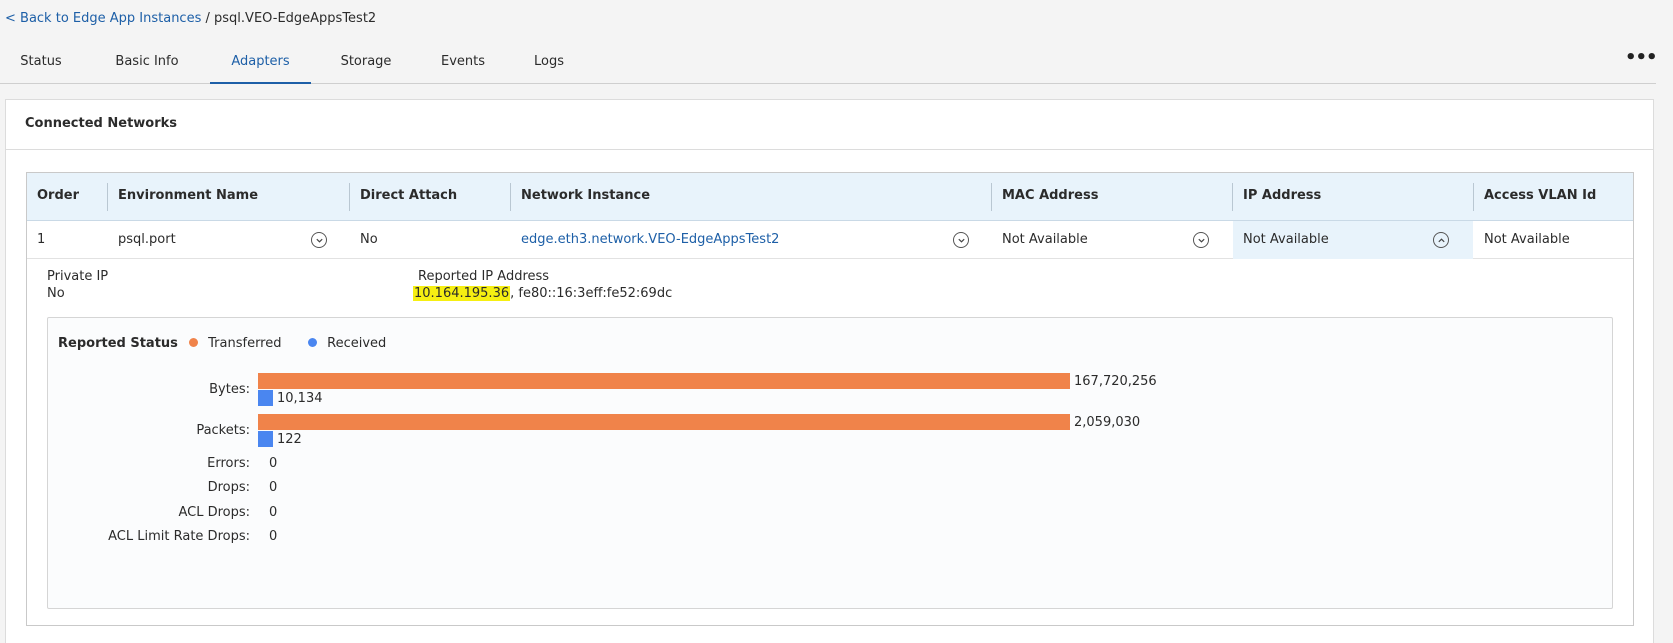  What do you see at coordinates (357, 343) in the screenshot?
I see `legend-received-label: Received` at bounding box center [357, 343].